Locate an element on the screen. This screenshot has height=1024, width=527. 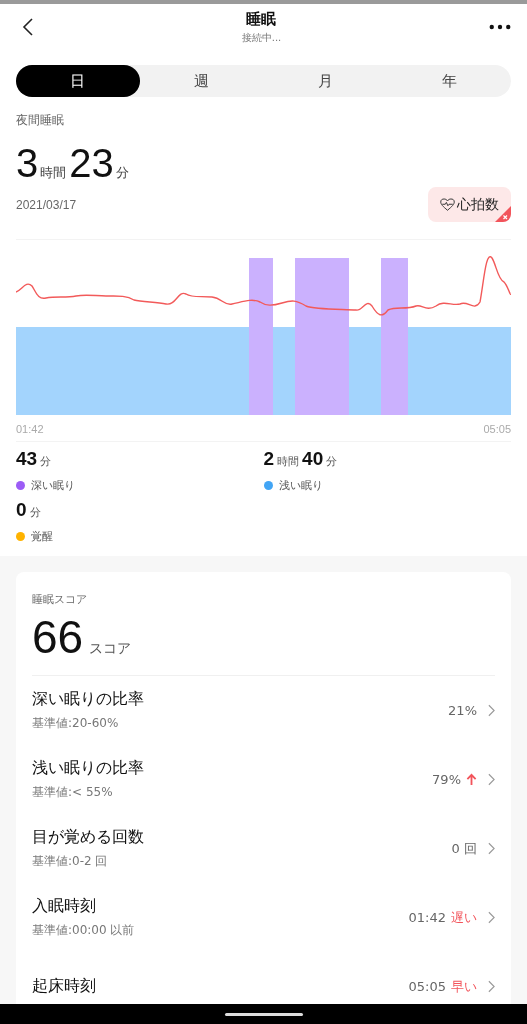
more-icon is located at coordinates (500, 27).